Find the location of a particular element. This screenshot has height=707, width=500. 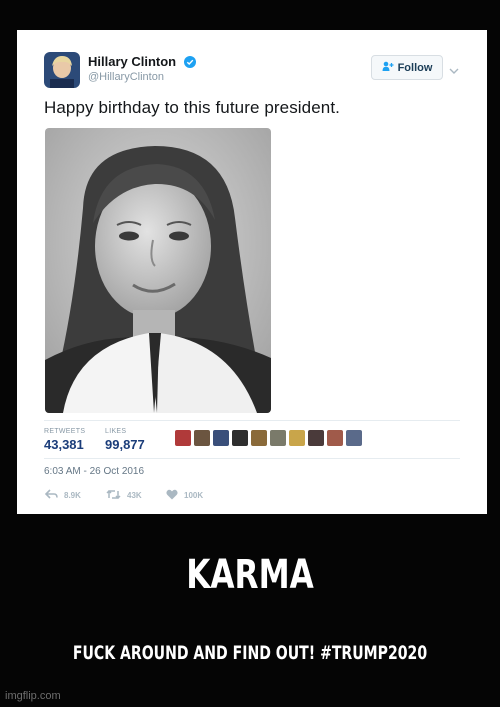

reply-action: 8.9K is located at coordinates (62, 495).